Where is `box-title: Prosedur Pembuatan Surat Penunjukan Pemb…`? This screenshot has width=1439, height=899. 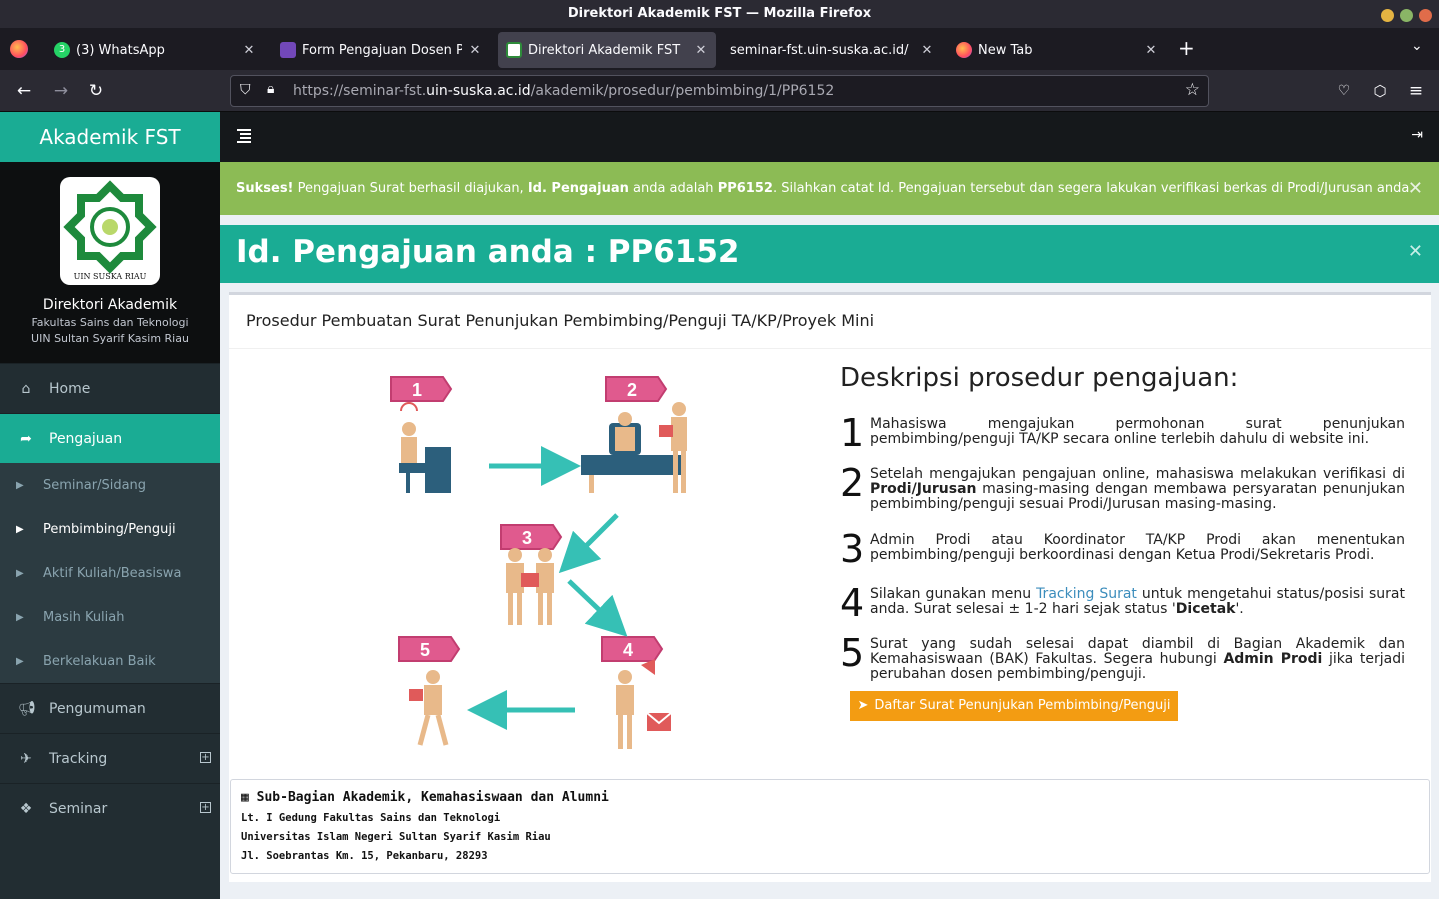
box-title: Prosedur Pembuatan Surat Penunjukan Pemb… is located at coordinates (830, 322).